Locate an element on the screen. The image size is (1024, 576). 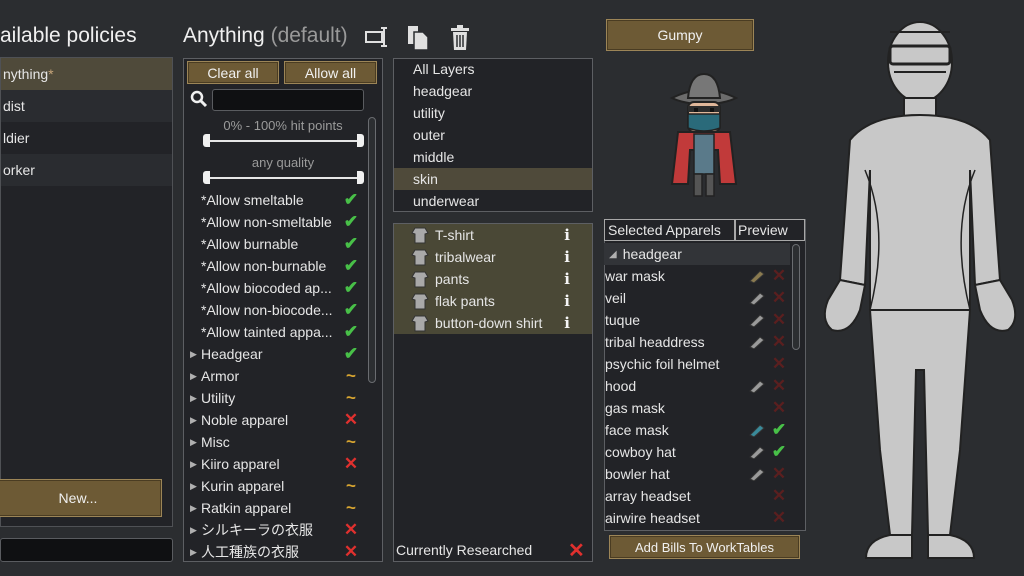
hitpoints-max-handle is located at coordinates (360, 140).